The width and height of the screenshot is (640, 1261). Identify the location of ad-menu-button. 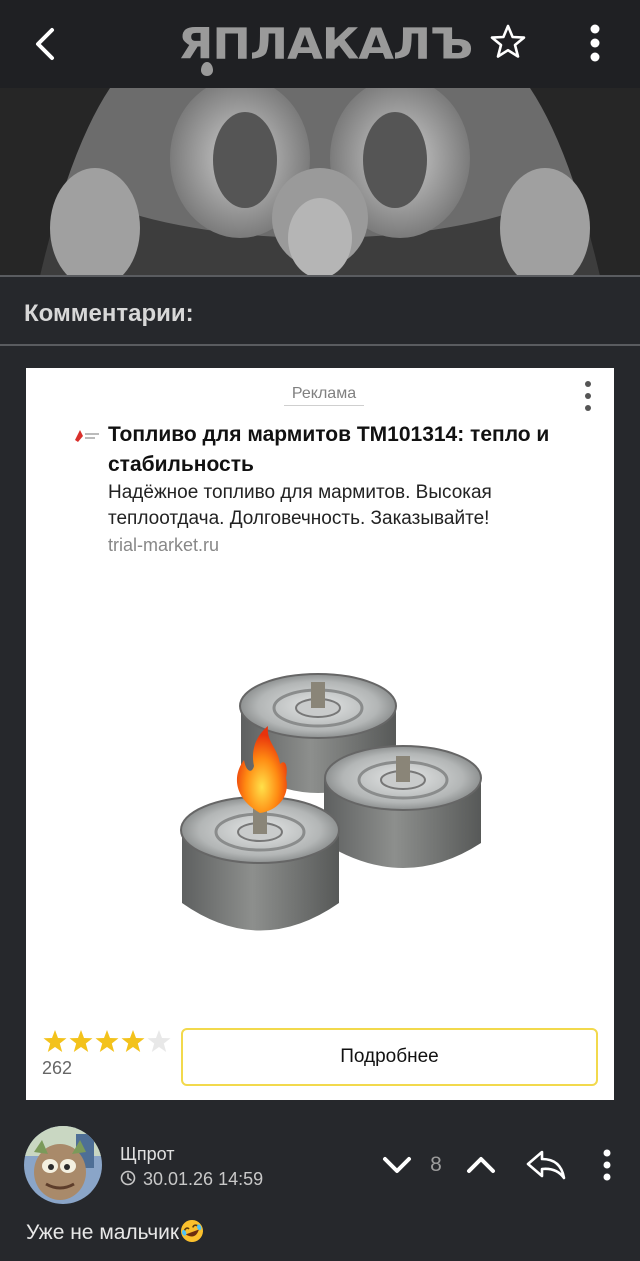
(588, 396).